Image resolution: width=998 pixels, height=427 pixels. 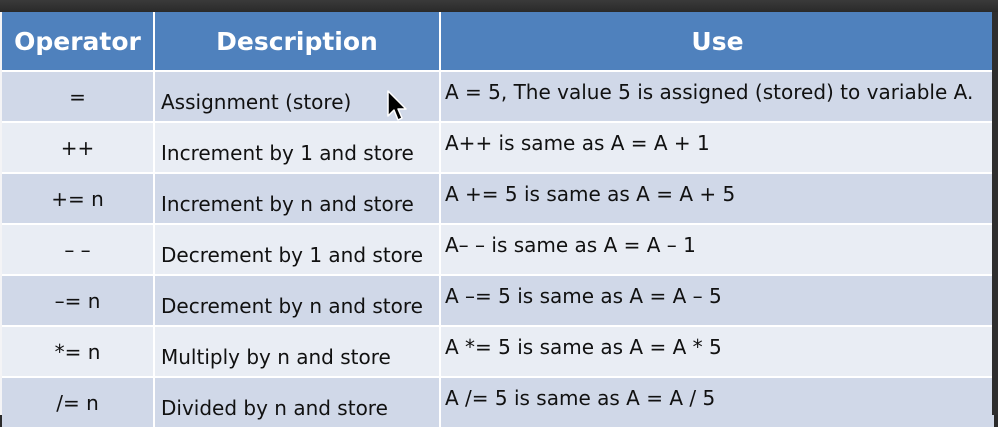 I want to click on operator-text: *= n, so click(x=77, y=351).